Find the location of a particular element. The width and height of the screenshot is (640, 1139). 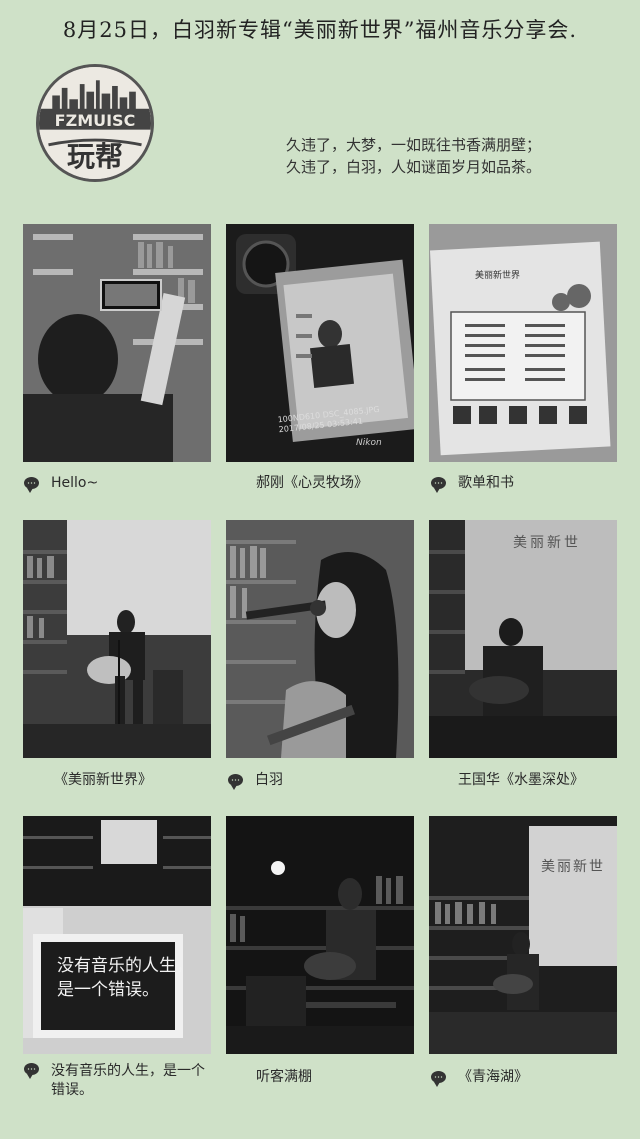

caption-2: 郝刚《心灵牧场》 is located at coordinates (312, 483).